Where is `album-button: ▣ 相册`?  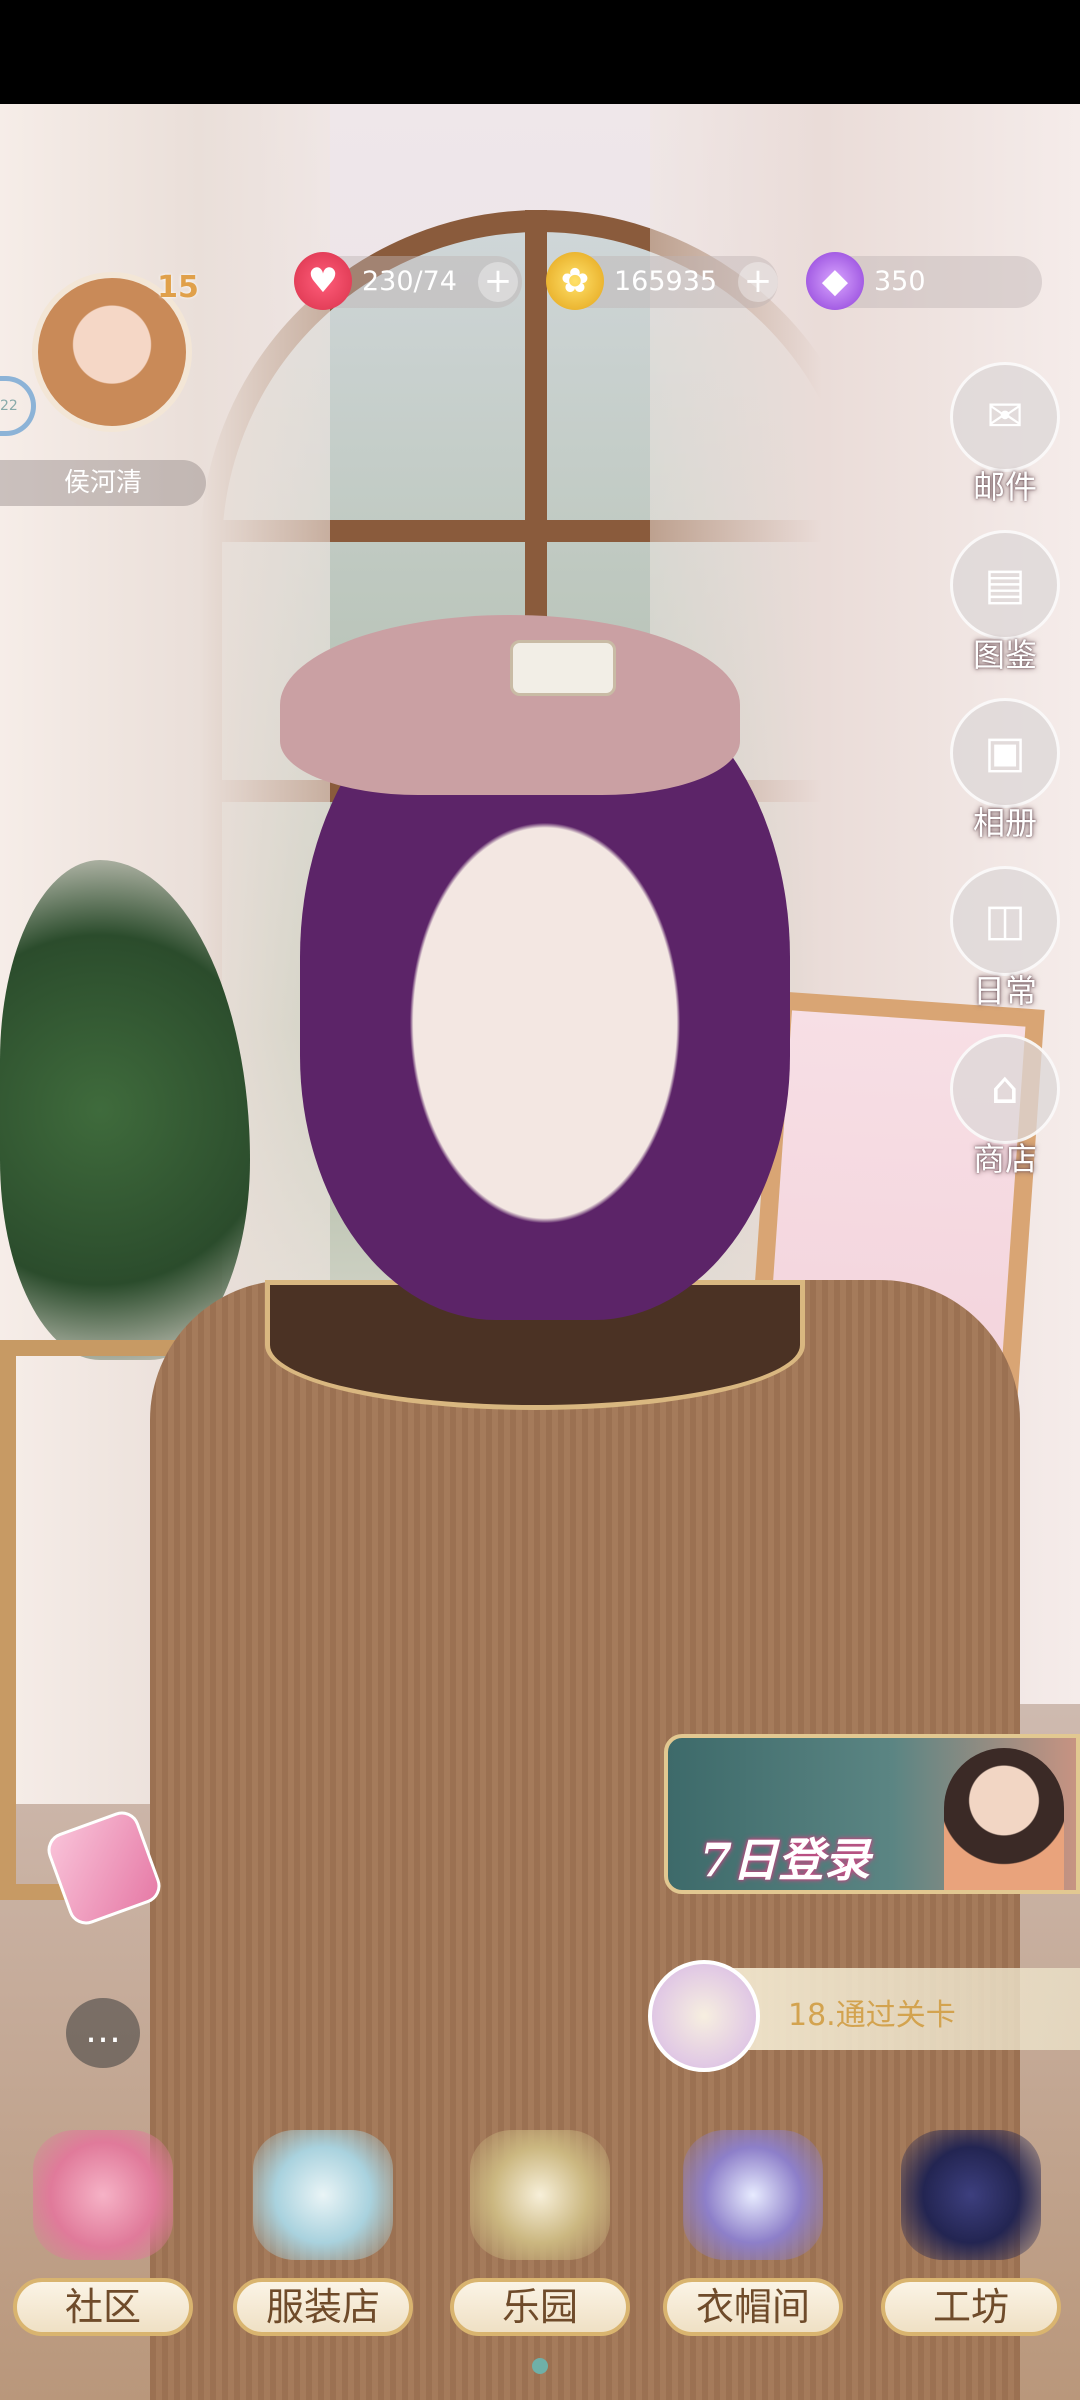
album-button: ▣ 相册 is located at coordinates (1005, 770).